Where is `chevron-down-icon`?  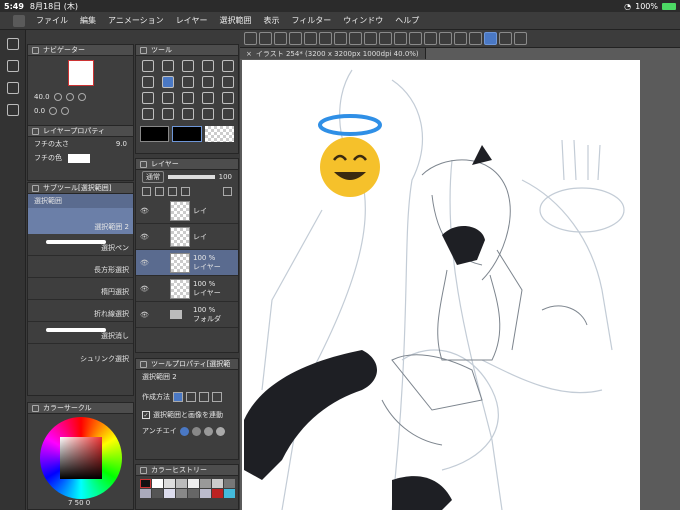
chevron-down-icon is located at coordinates (520, 38).